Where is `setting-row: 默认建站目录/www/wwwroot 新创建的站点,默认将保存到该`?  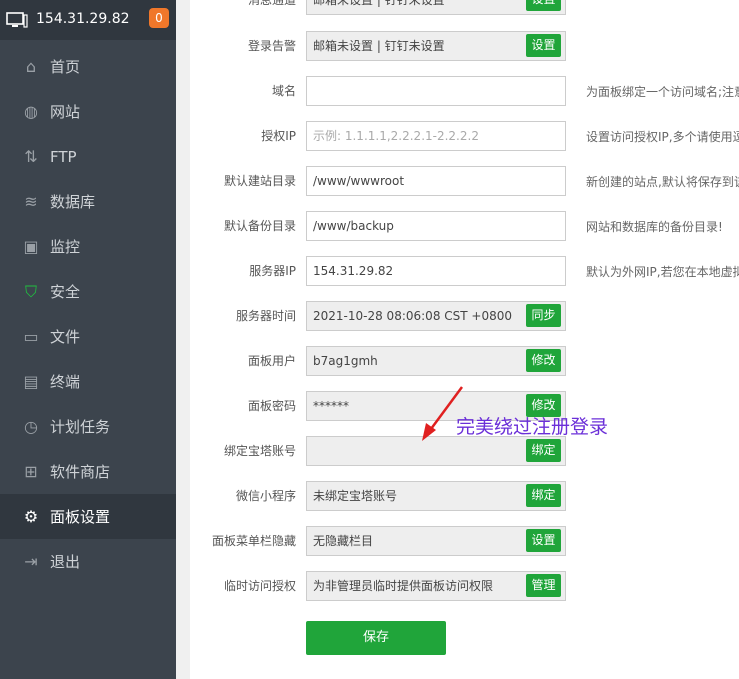 setting-row: 默认建站目录/www/wwwroot 新创建的站点,默认将保存到该 is located at coordinates (464, 181).